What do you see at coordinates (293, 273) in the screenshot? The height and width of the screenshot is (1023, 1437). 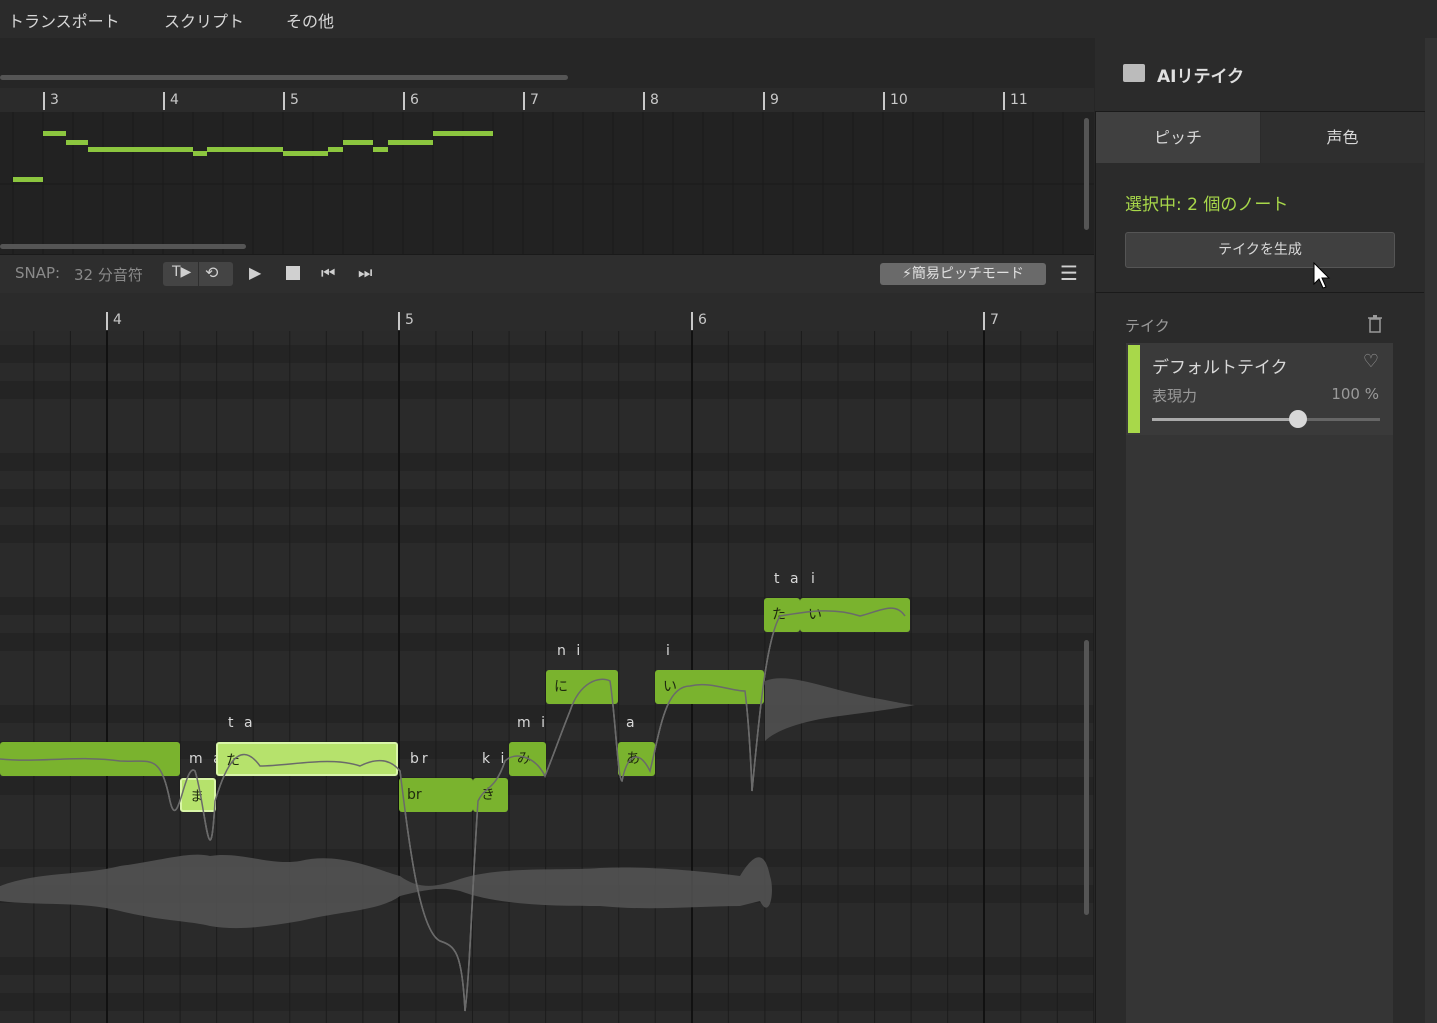 I see `stop-icon` at bounding box center [293, 273].